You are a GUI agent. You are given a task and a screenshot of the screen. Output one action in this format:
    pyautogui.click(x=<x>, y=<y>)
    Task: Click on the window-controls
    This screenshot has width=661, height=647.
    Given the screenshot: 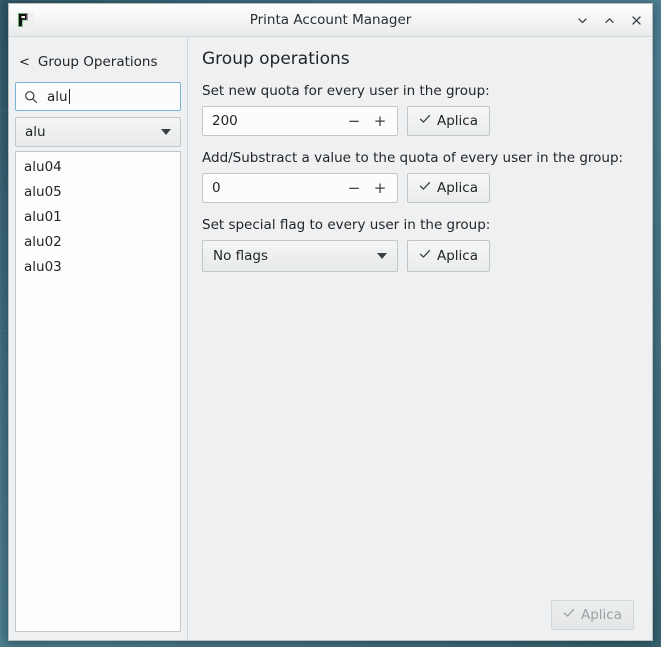 What is the action you would take?
    pyautogui.click(x=609, y=20)
    